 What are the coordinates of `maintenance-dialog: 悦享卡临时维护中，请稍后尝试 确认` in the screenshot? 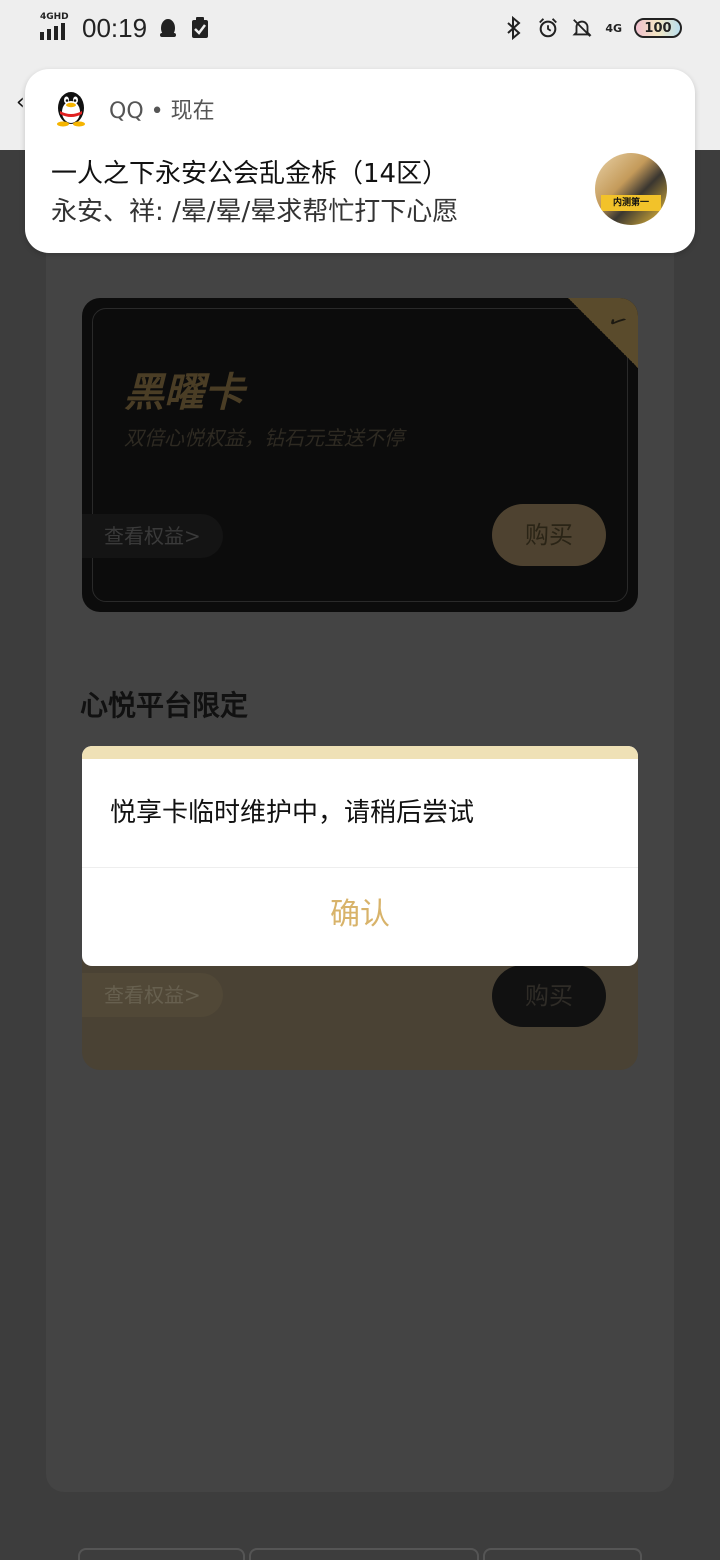 It's located at (360, 856).